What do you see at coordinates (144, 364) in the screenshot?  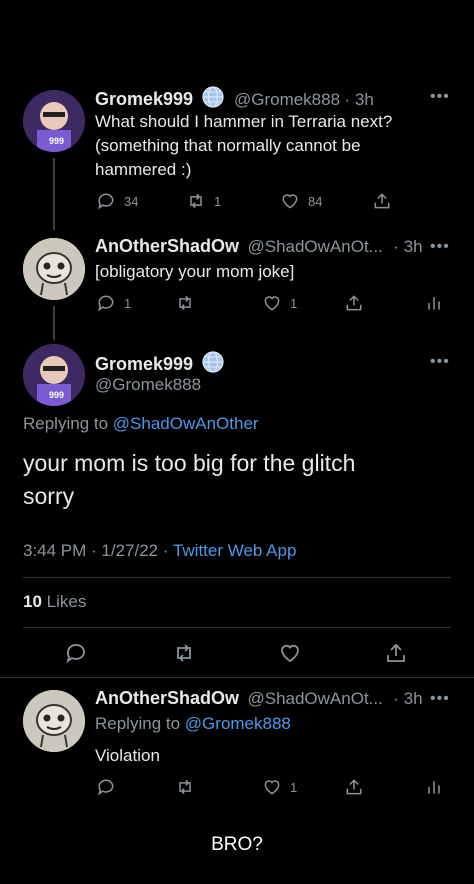 I see `main-author-name: Gromek999` at bounding box center [144, 364].